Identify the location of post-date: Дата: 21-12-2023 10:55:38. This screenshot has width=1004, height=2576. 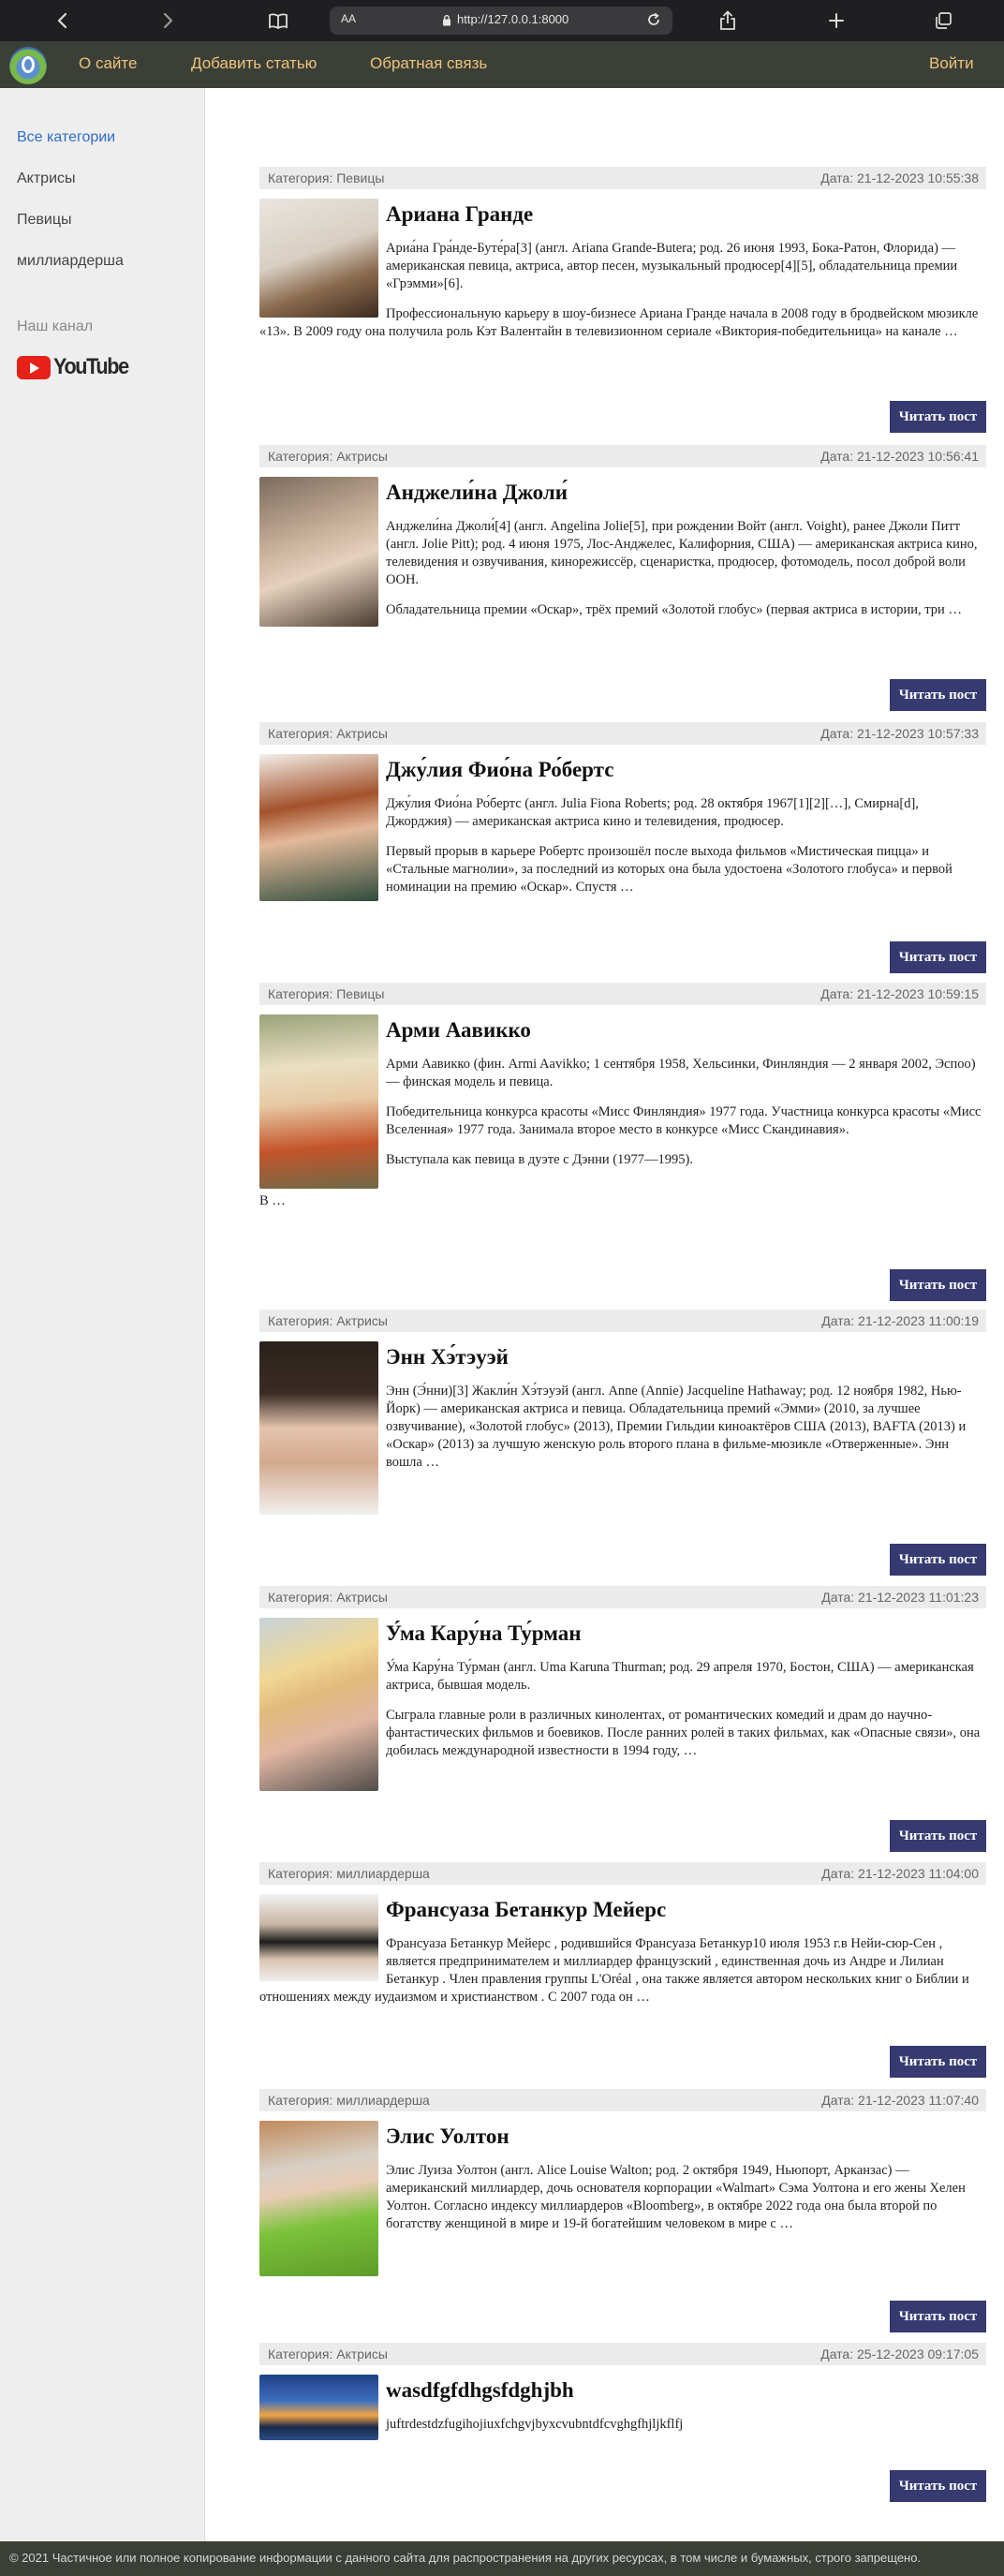
(899, 177).